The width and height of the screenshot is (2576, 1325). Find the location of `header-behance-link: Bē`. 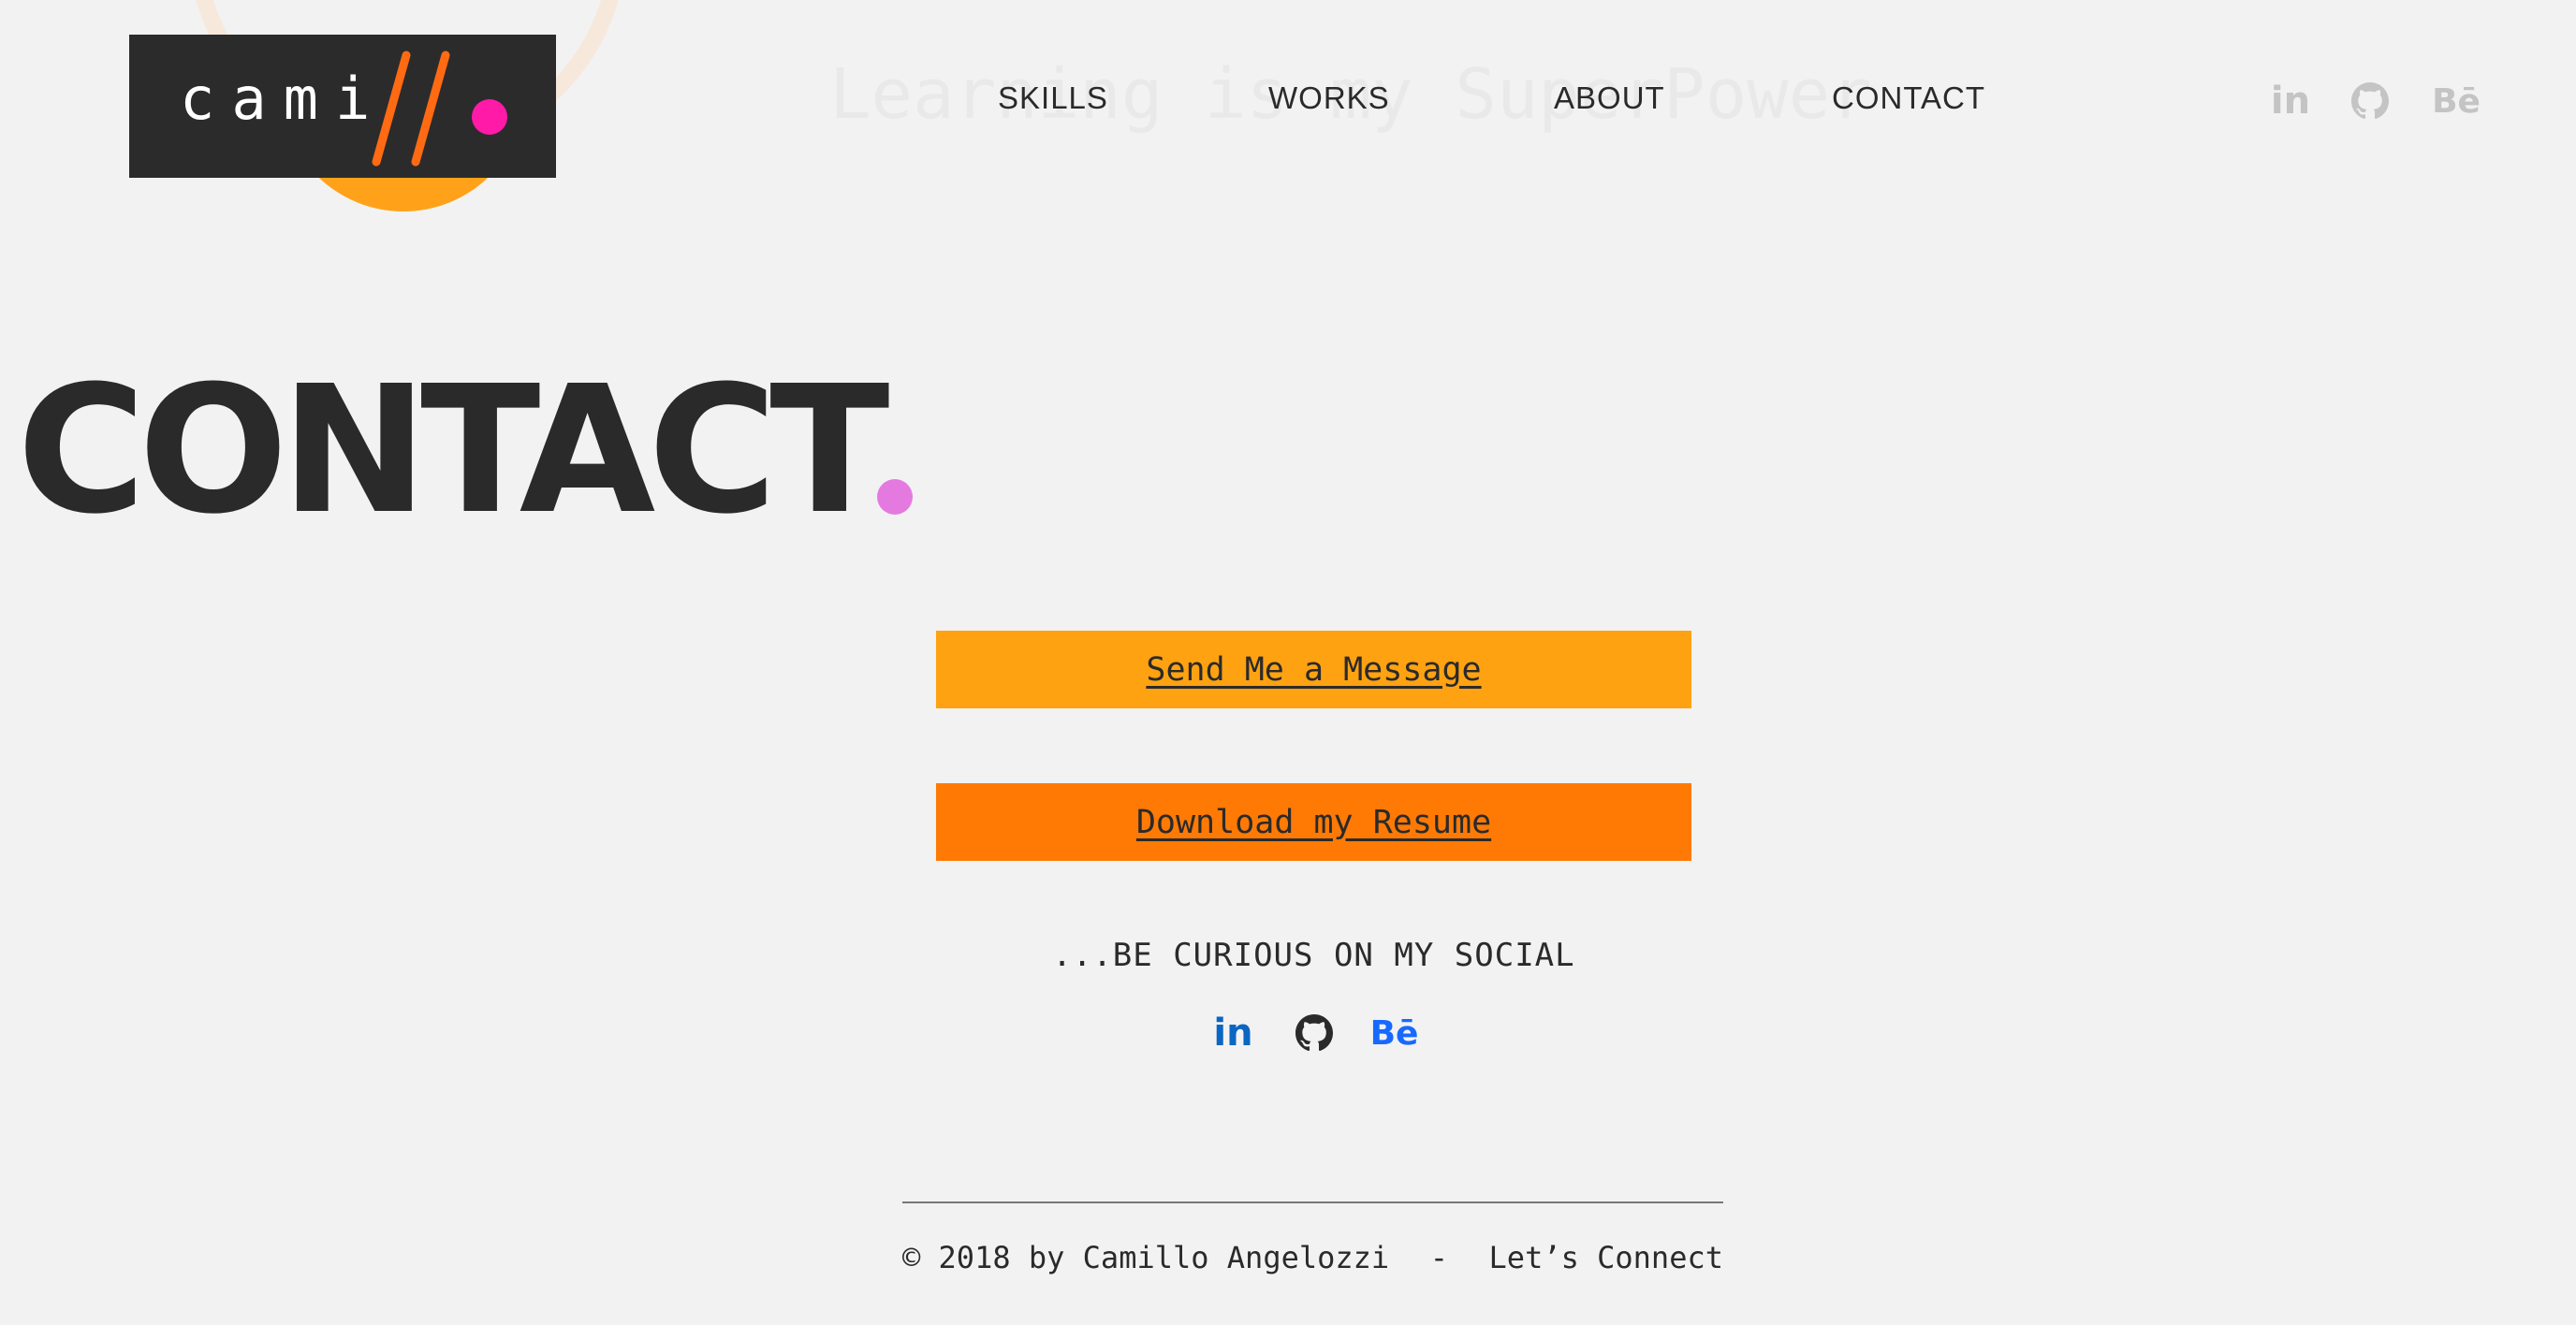

header-behance-link: Bē is located at coordinates (2456, 101).